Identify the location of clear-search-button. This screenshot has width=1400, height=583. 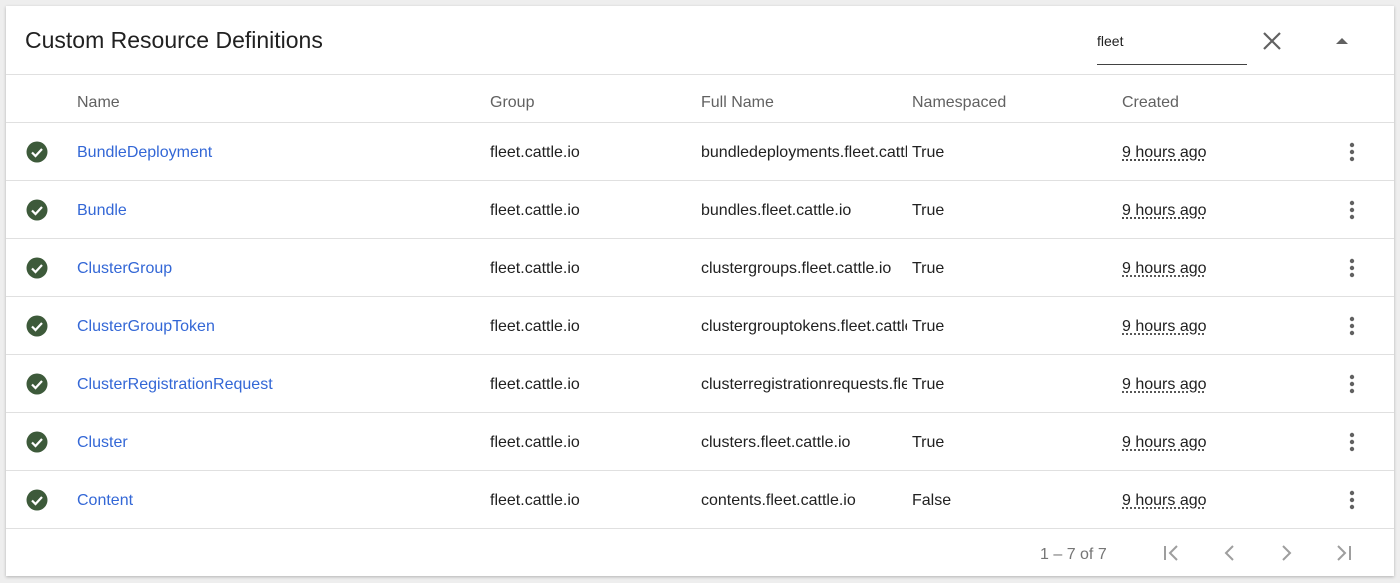
(1272, 41).